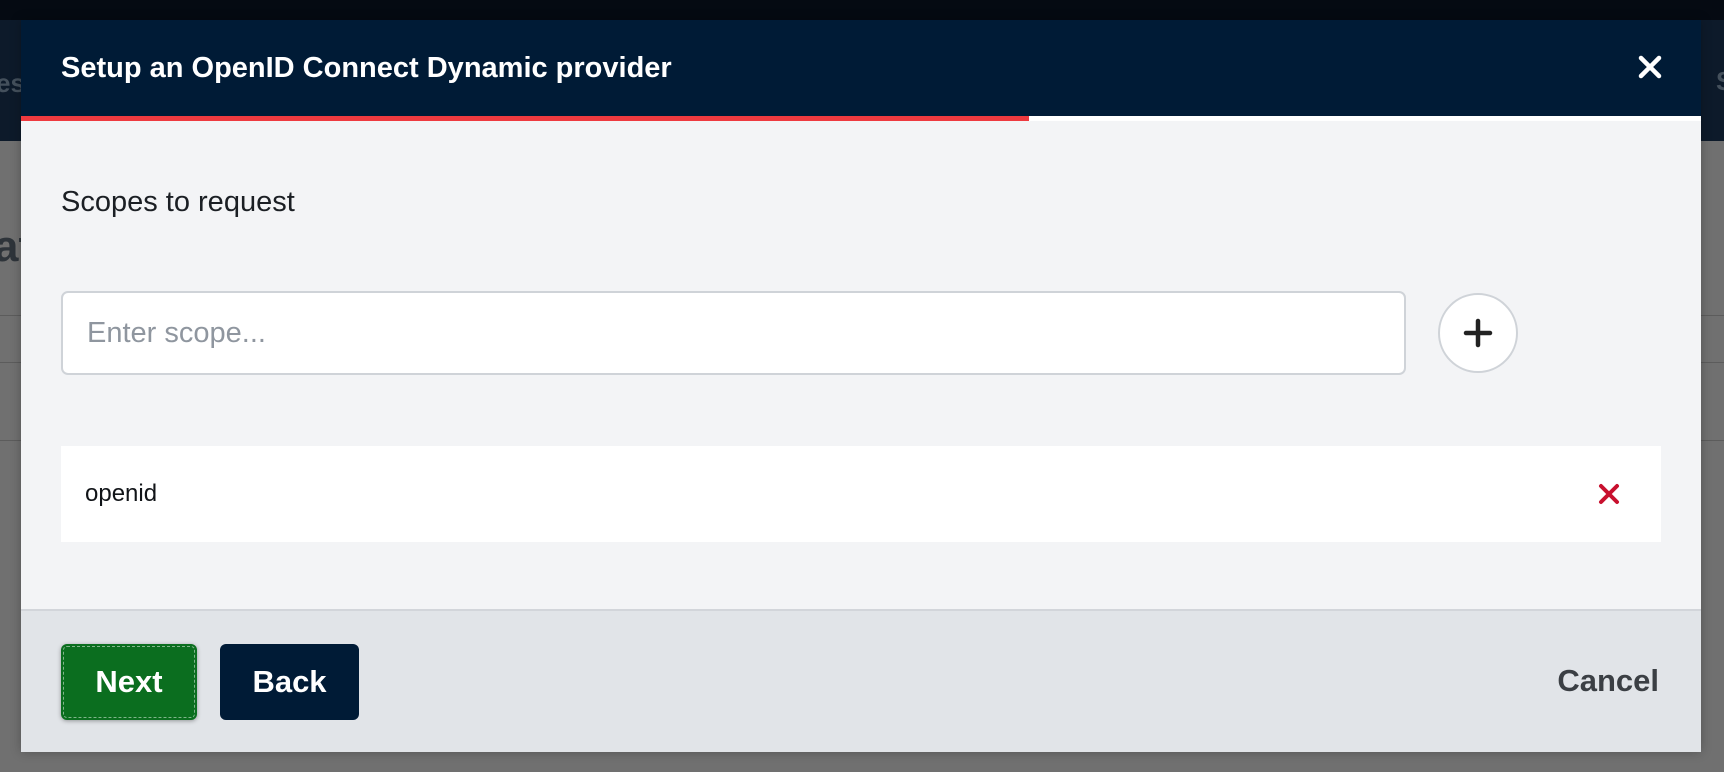  I want to click on plus-icon, so click(1478, 333).